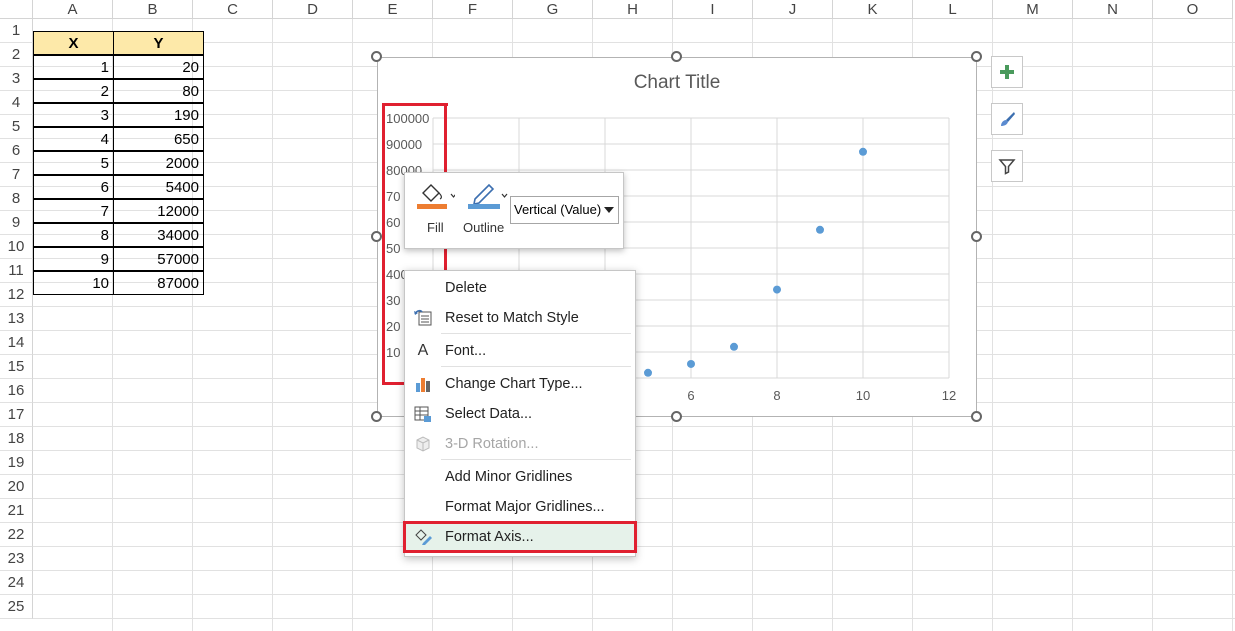  What do you see at coordinates (16, 415) in the screenshot?
I see `row-header: 17` at bounding box center [16, 415].